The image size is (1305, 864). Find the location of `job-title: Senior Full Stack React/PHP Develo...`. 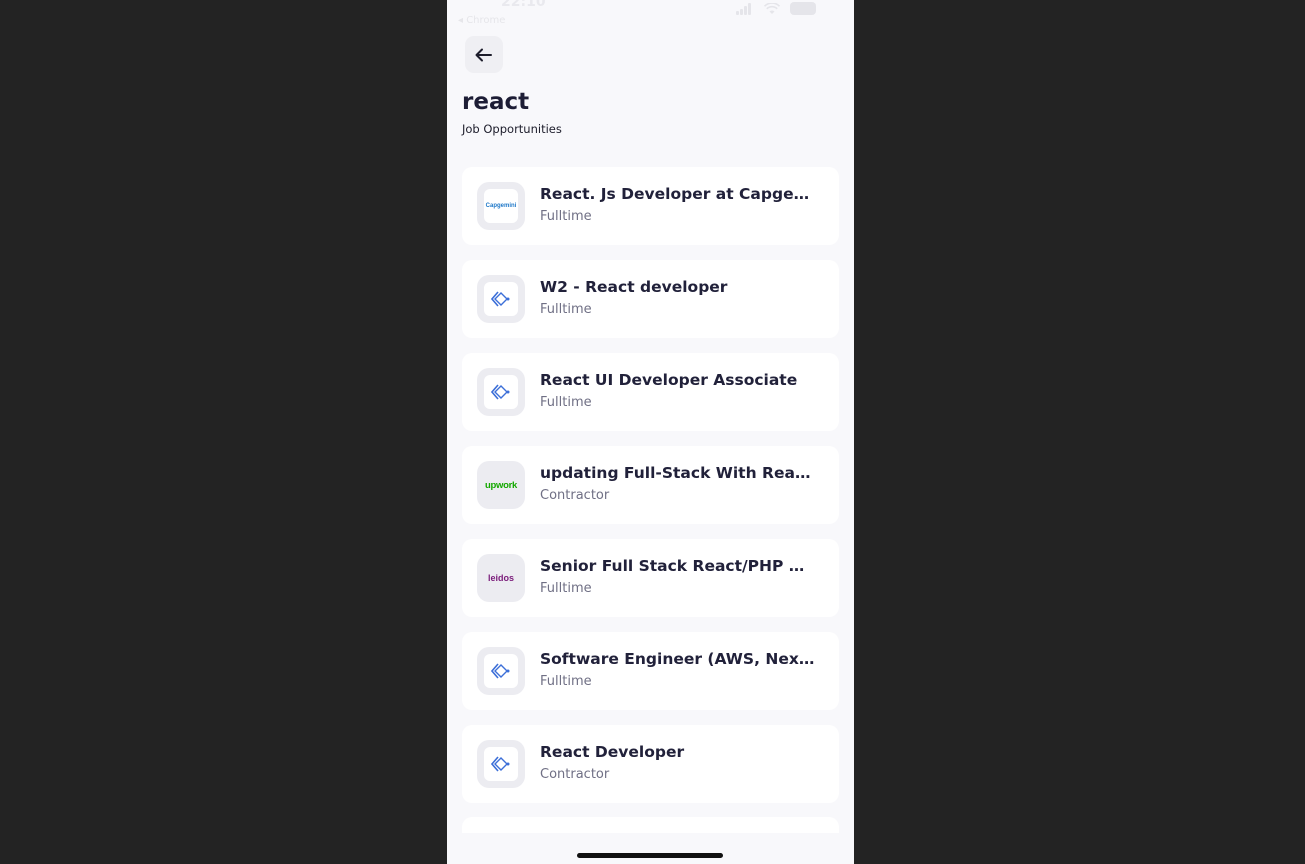

job-title: Senior Full Stack React/PHP Develo... is located at coordinates (677, 566).